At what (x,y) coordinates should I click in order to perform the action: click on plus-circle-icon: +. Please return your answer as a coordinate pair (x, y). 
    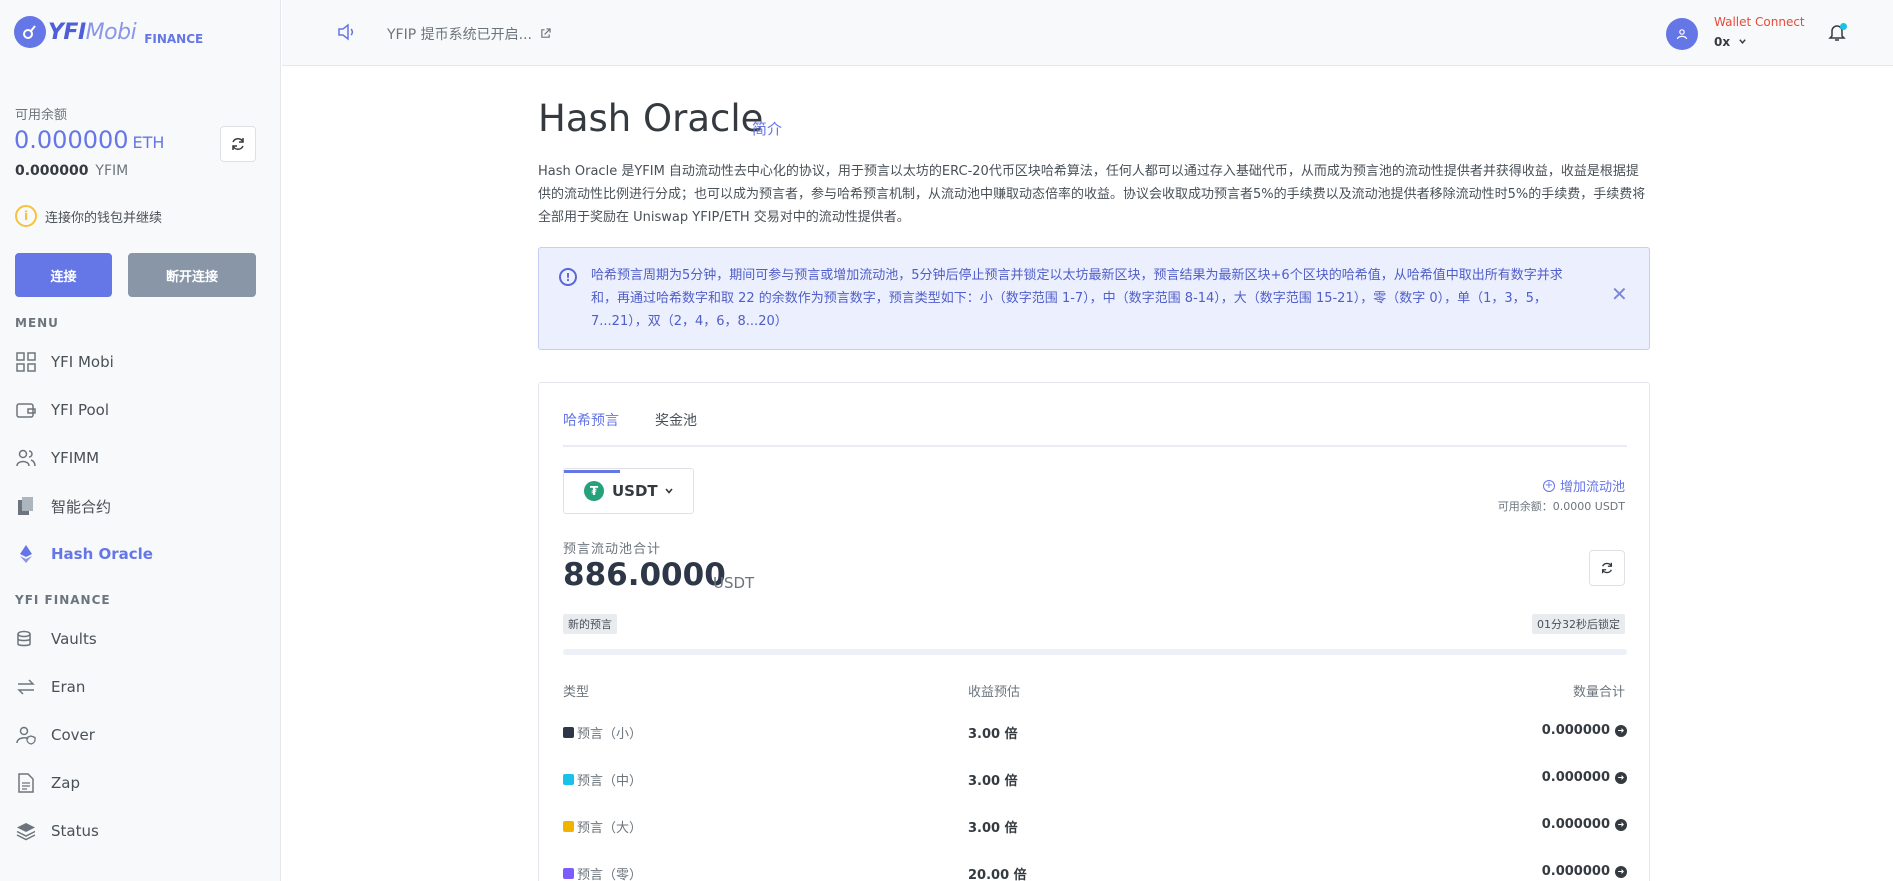
    Looking at the image, I should click on (1548, 485).